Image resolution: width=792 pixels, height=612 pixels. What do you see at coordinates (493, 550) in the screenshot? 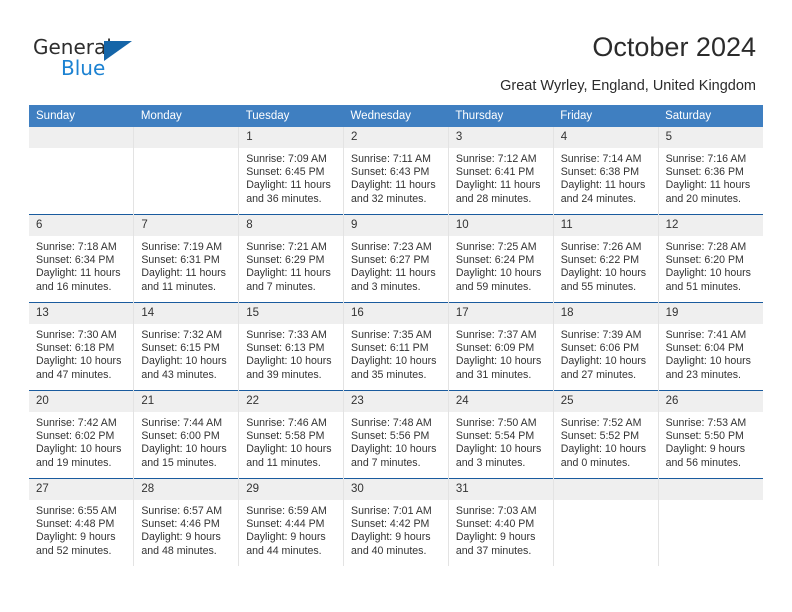
I see `daylight-text-line2: and 37 minutes.` at bounding box center [493, 550].